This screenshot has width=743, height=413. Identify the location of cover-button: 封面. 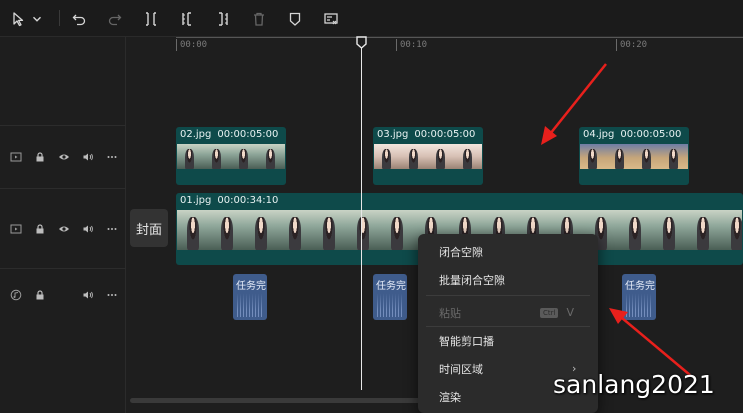
(149, 228).